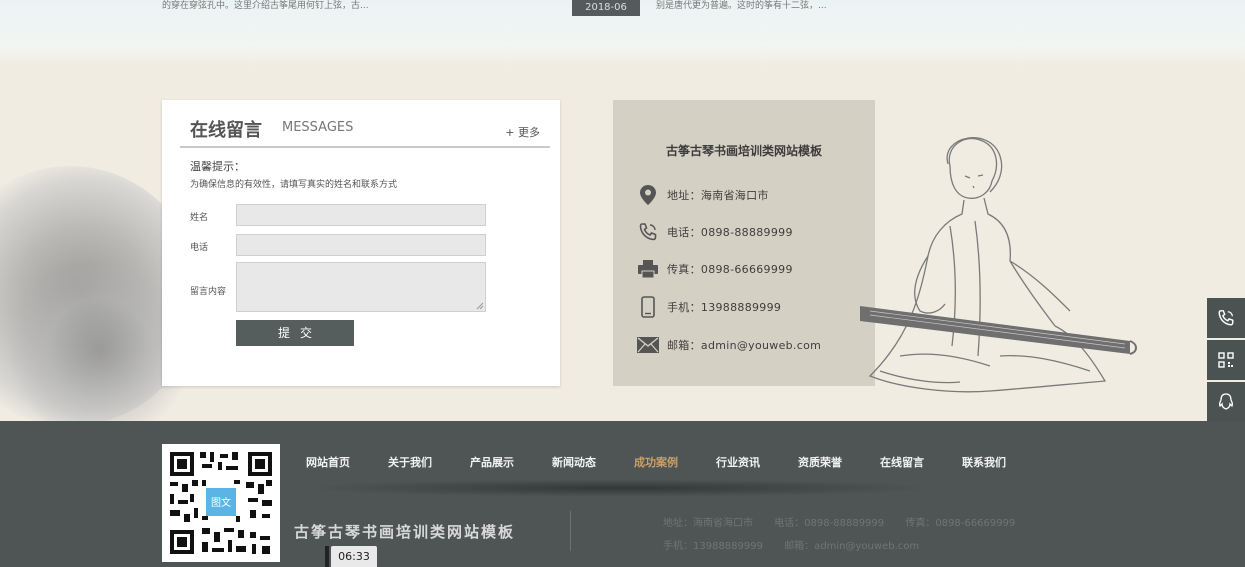  I want to click on guzheng-player-illustration, so click(998, 265).